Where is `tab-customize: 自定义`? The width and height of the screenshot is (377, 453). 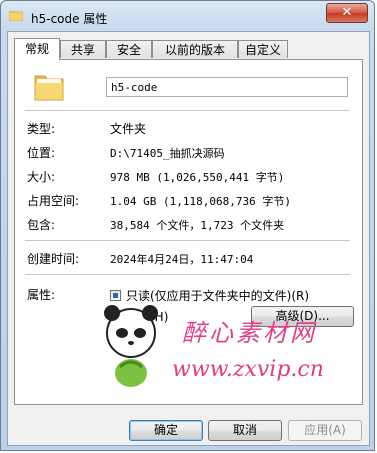
tab-customize: 自定义 is located at coordinates (263, 49).